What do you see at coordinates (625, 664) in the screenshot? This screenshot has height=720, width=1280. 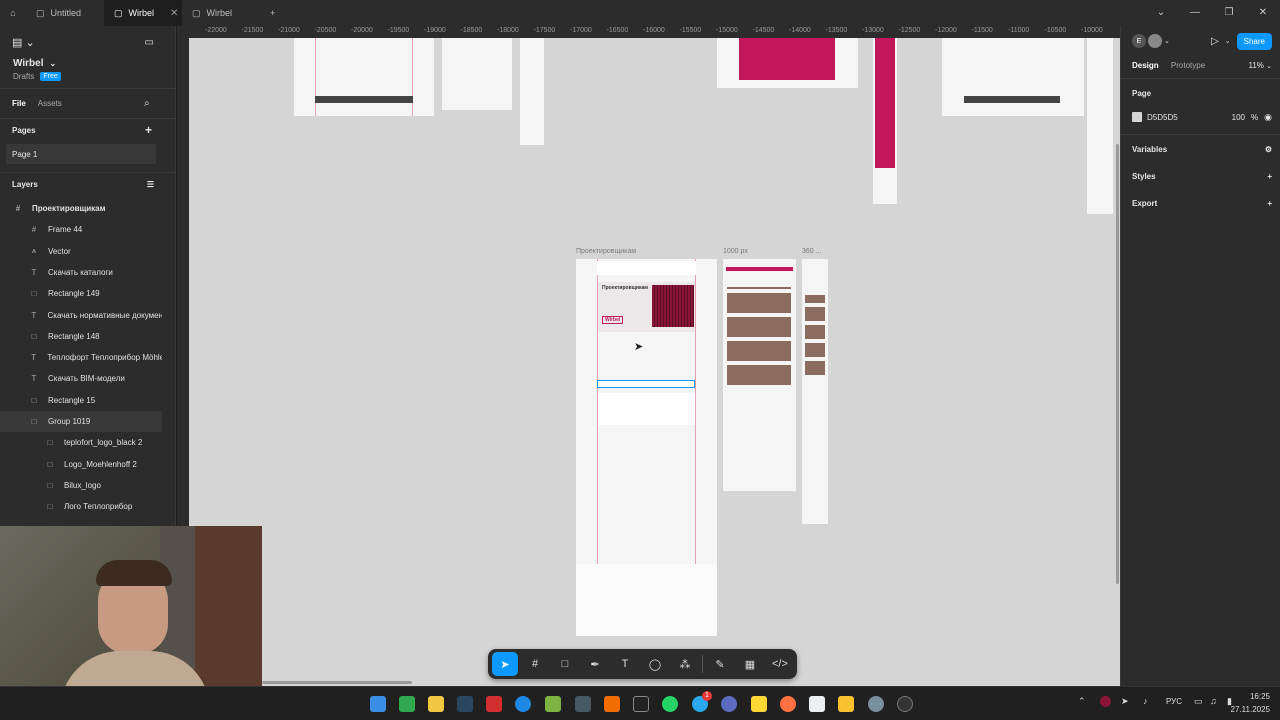 I see `text-tool-icon: T` at bounding box center [625, 664].